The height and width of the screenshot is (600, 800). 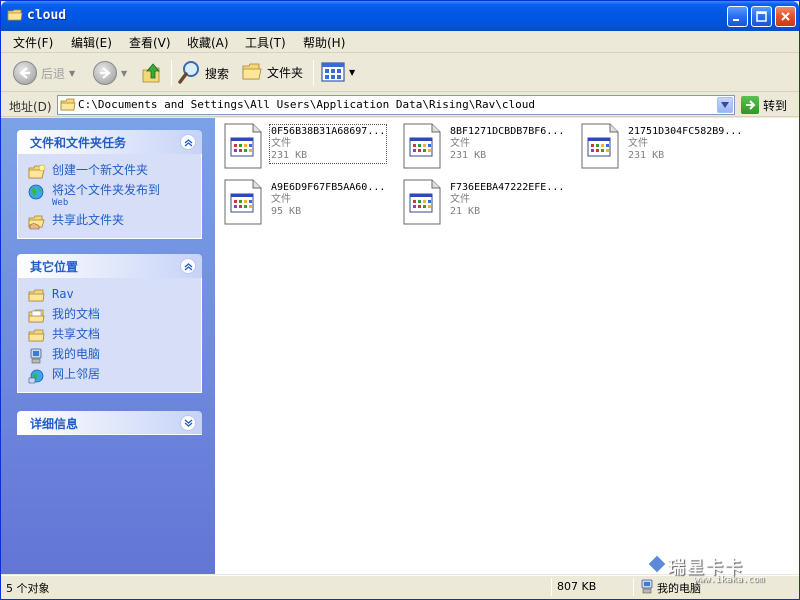 I want to click on task-label: 共享此文件夹, so click(x=88, y=220).